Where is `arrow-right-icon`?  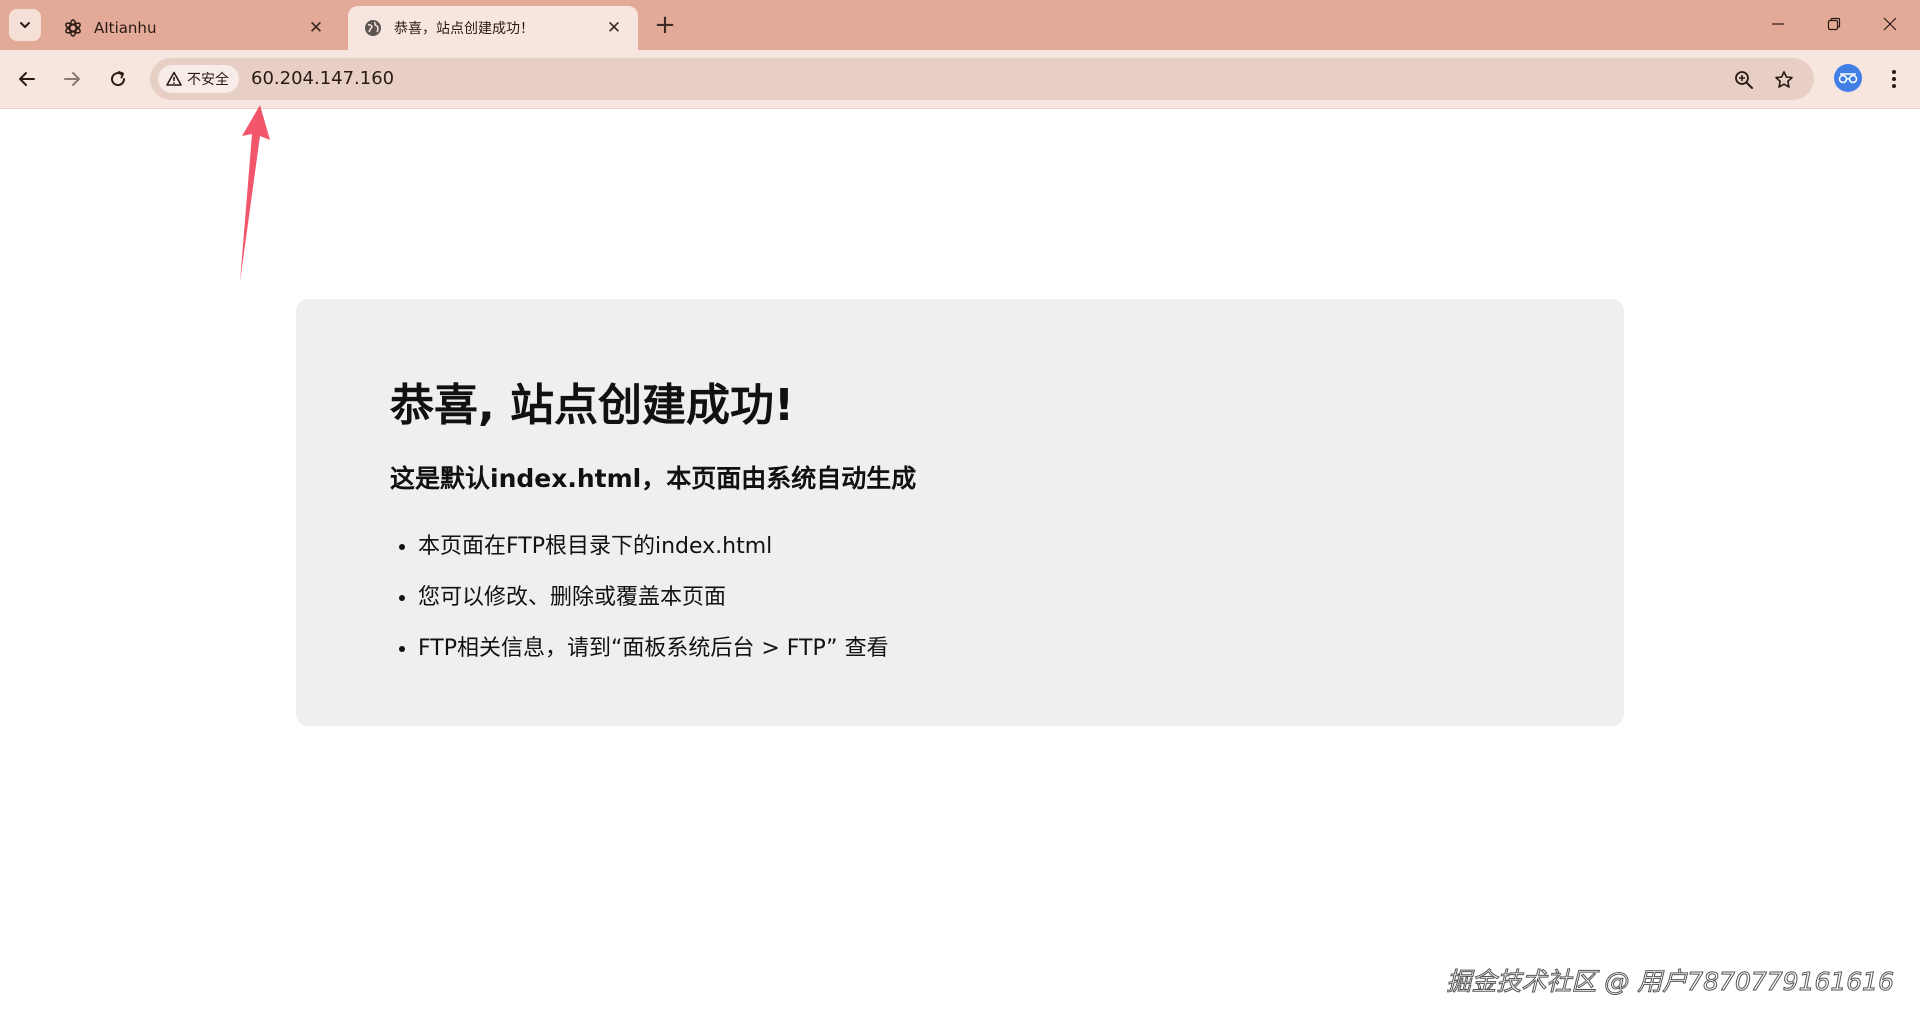
arrow-right-icon is located at coordinates (72, 79).